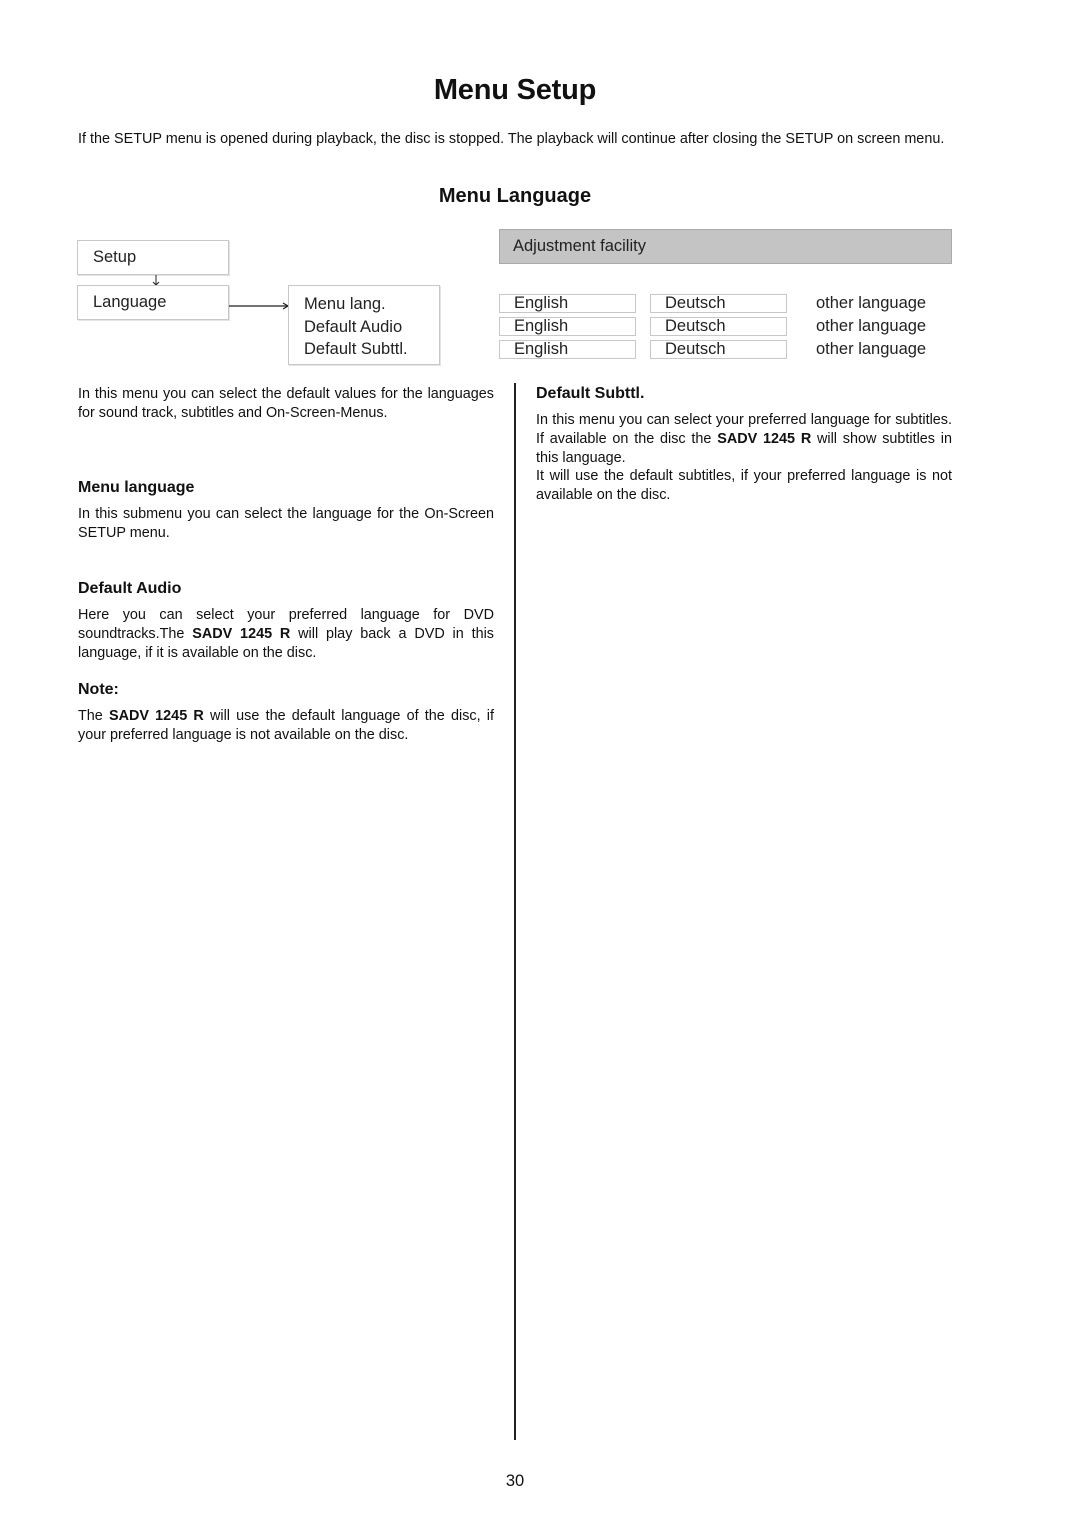 Image resolution: width=1080 pixels, height=1528 pixels. What do you see at coordinates (590, 393) in the screenshot?
I see `default-subttl-heading: Default Subttl.` at bounding box center [590, 393].